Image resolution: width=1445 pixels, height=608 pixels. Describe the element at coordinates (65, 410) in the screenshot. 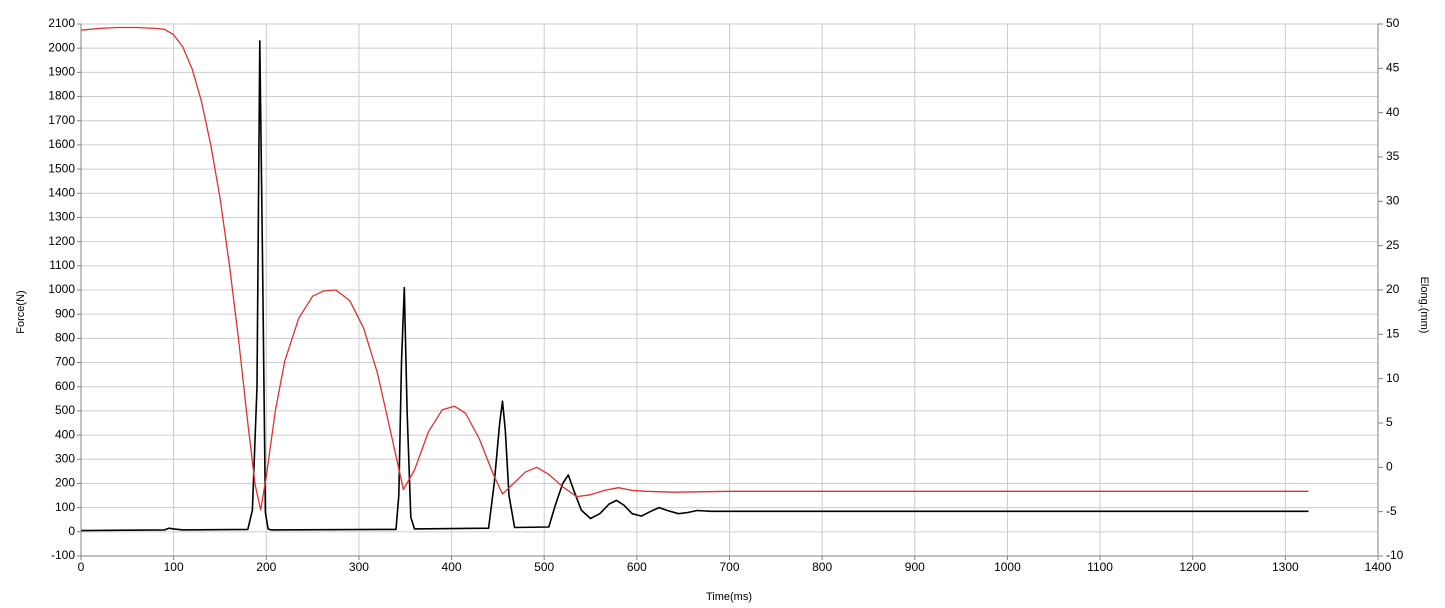

I see `y-left-tick-label: 500` at that location.